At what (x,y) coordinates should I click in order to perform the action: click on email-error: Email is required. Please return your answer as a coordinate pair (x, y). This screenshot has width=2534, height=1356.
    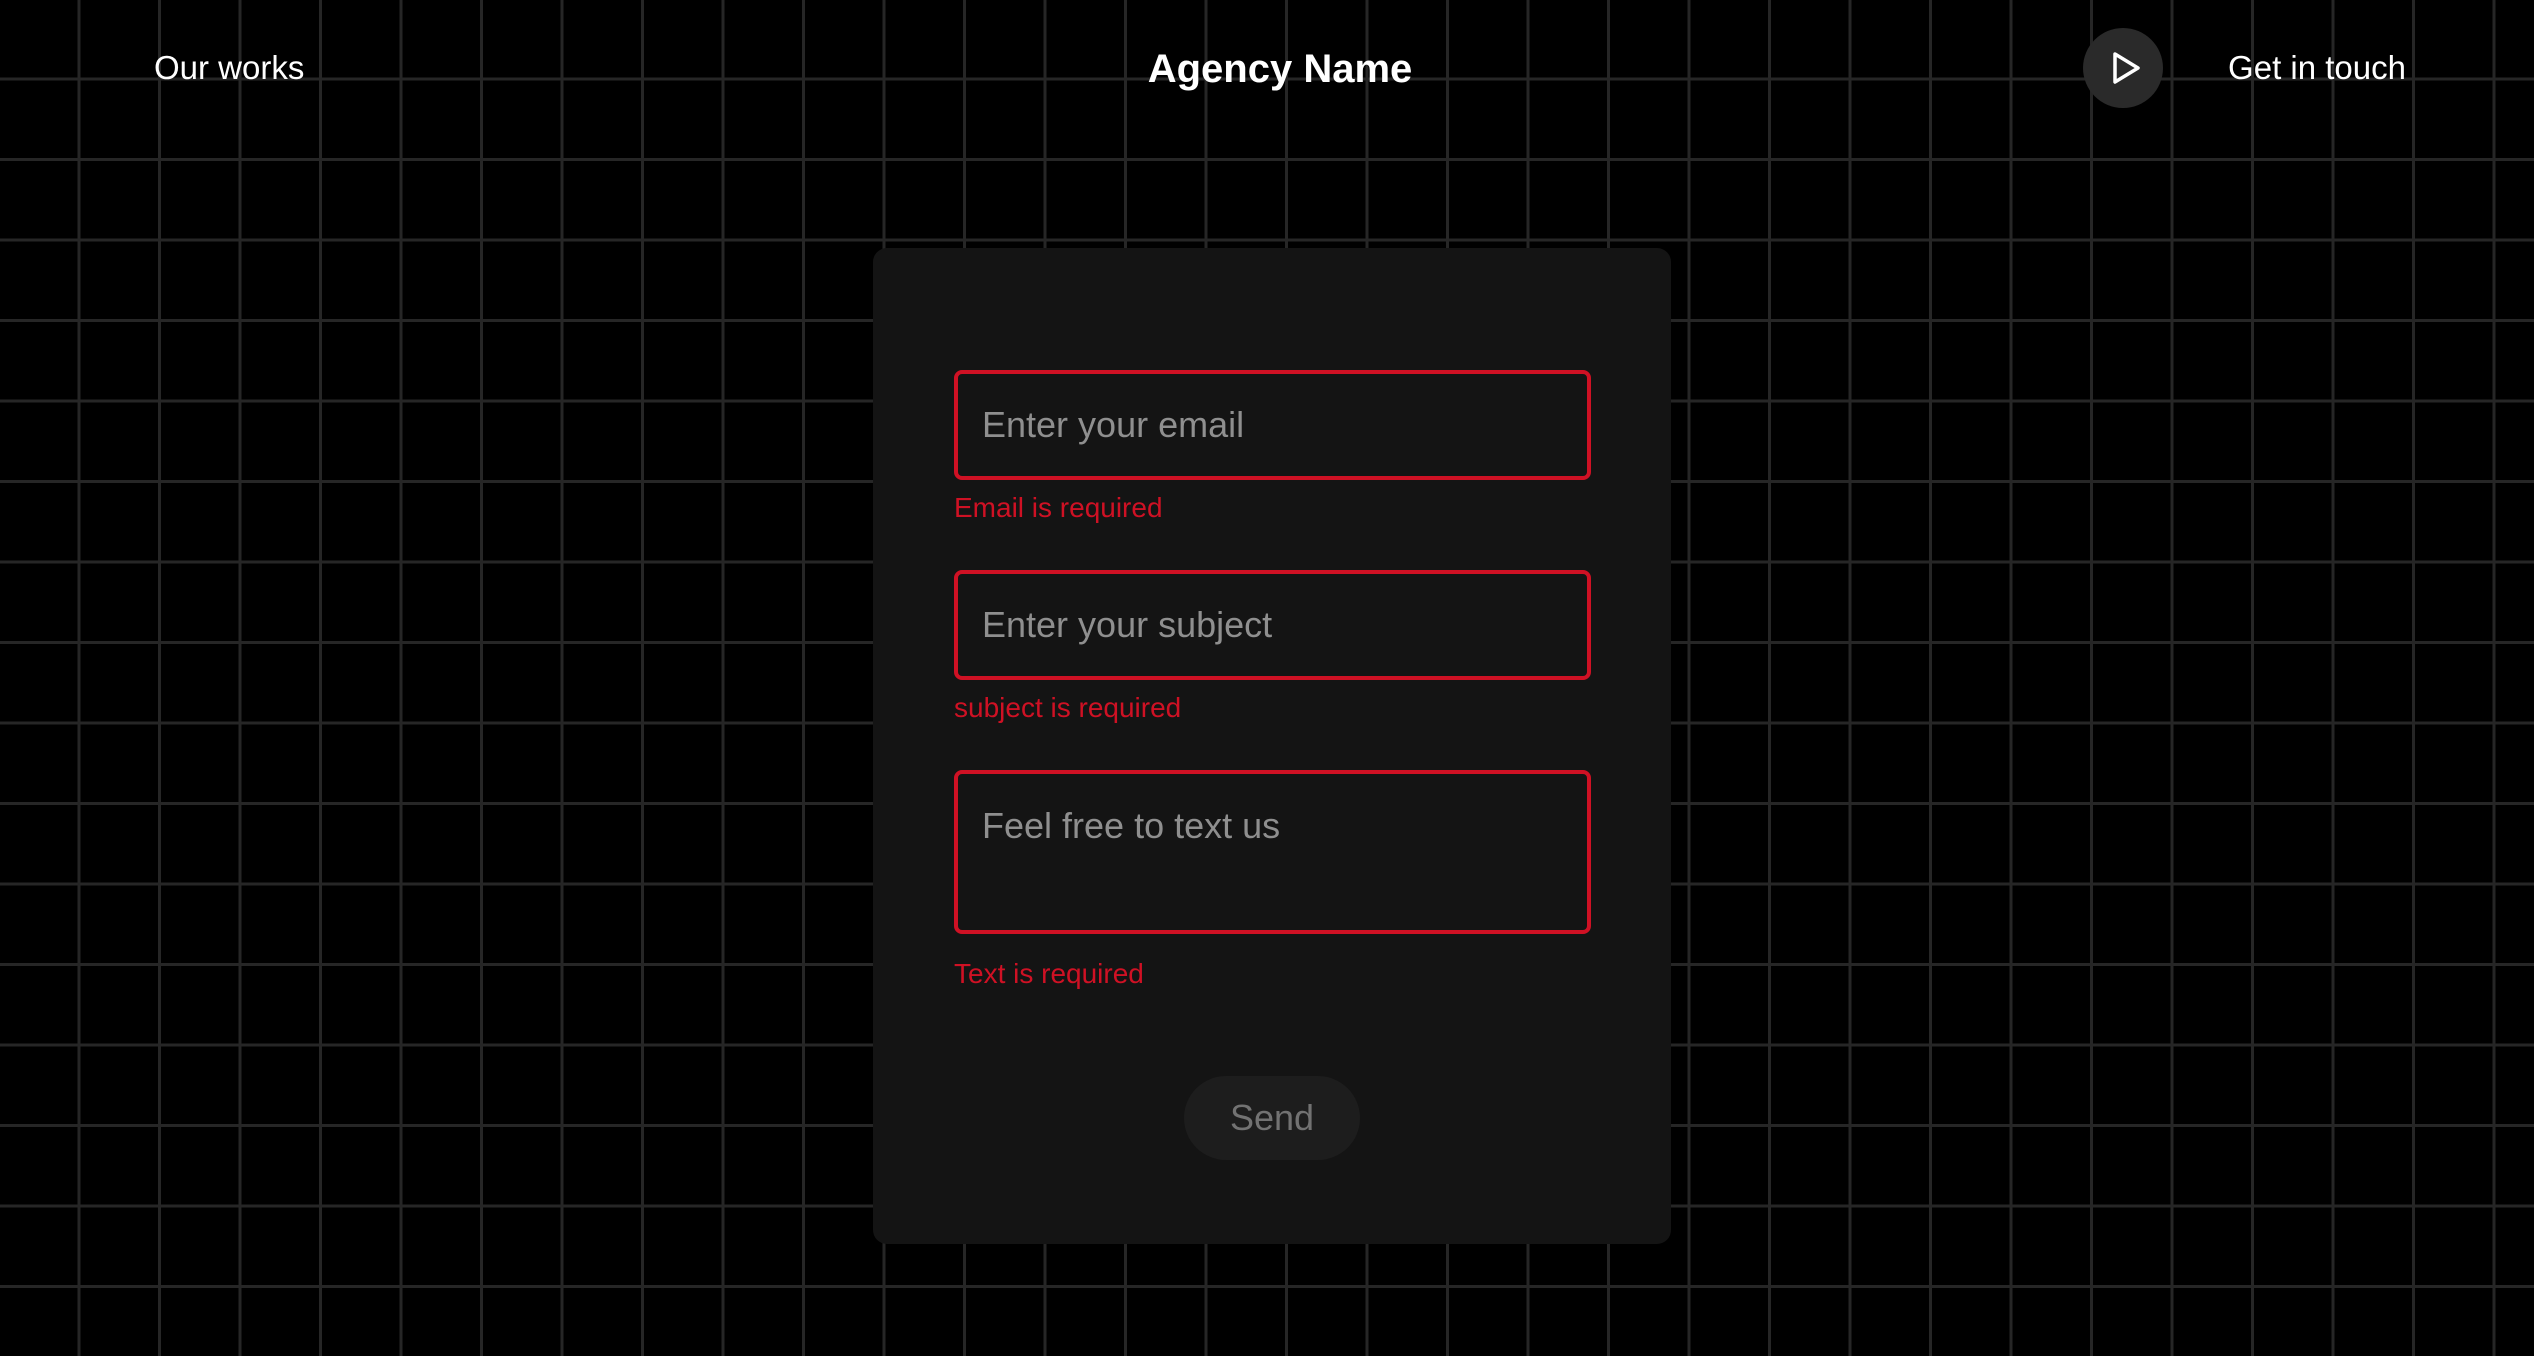
    Looking at the image, I should click on (1058, 507).